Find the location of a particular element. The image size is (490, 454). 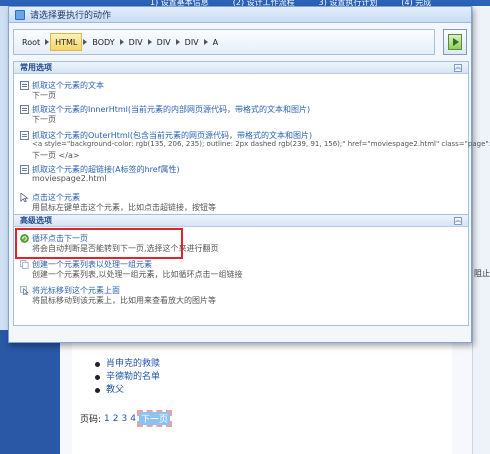

advanced-options-header: 高级选项 ︽ is located at coordinates (241, 221).